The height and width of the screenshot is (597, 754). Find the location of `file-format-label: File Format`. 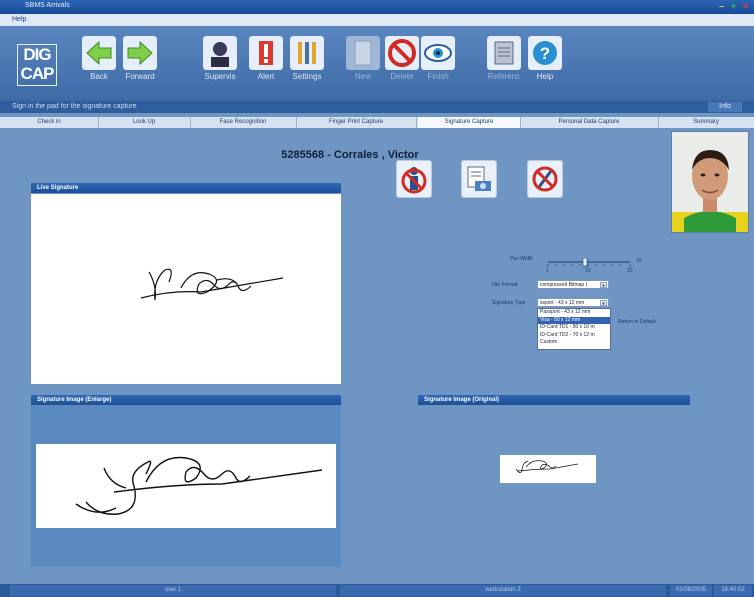

file-format-label: File Format is located at coordinates (505, 285).